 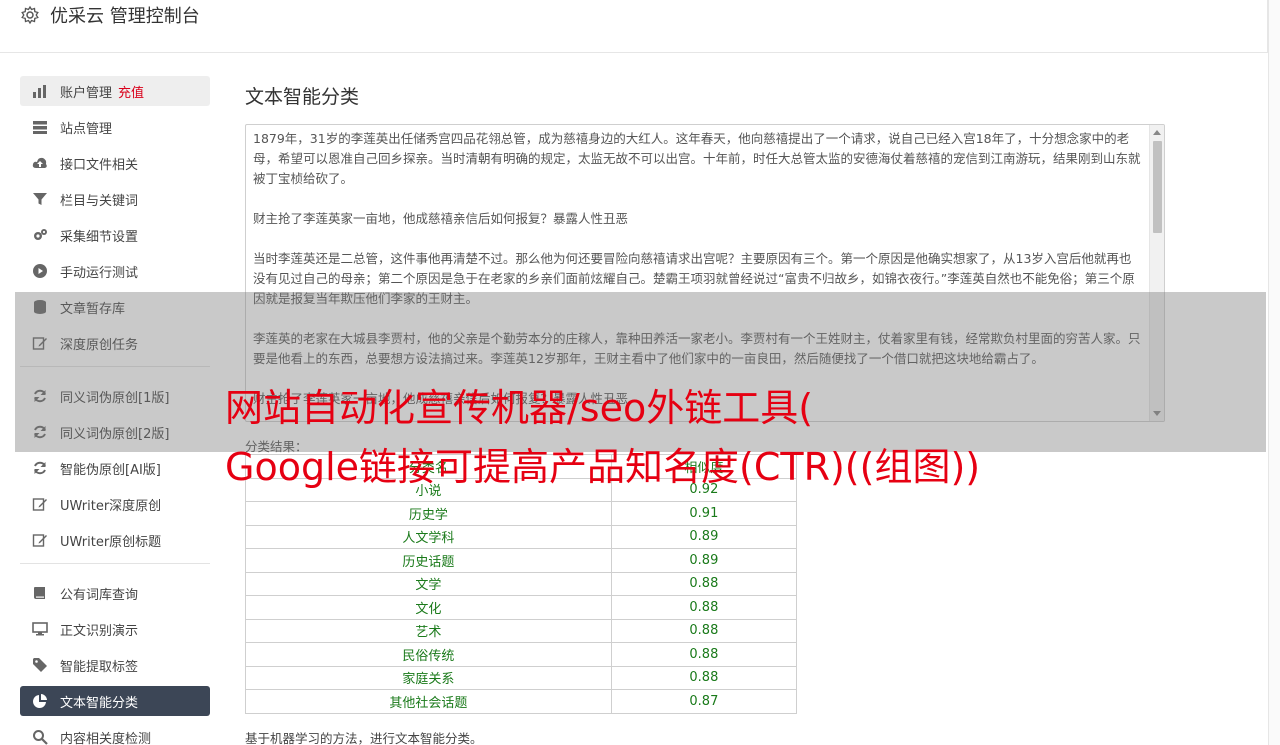 I want to click on table-row: 其他社会话题 0.87, so click(x=521, y=701).